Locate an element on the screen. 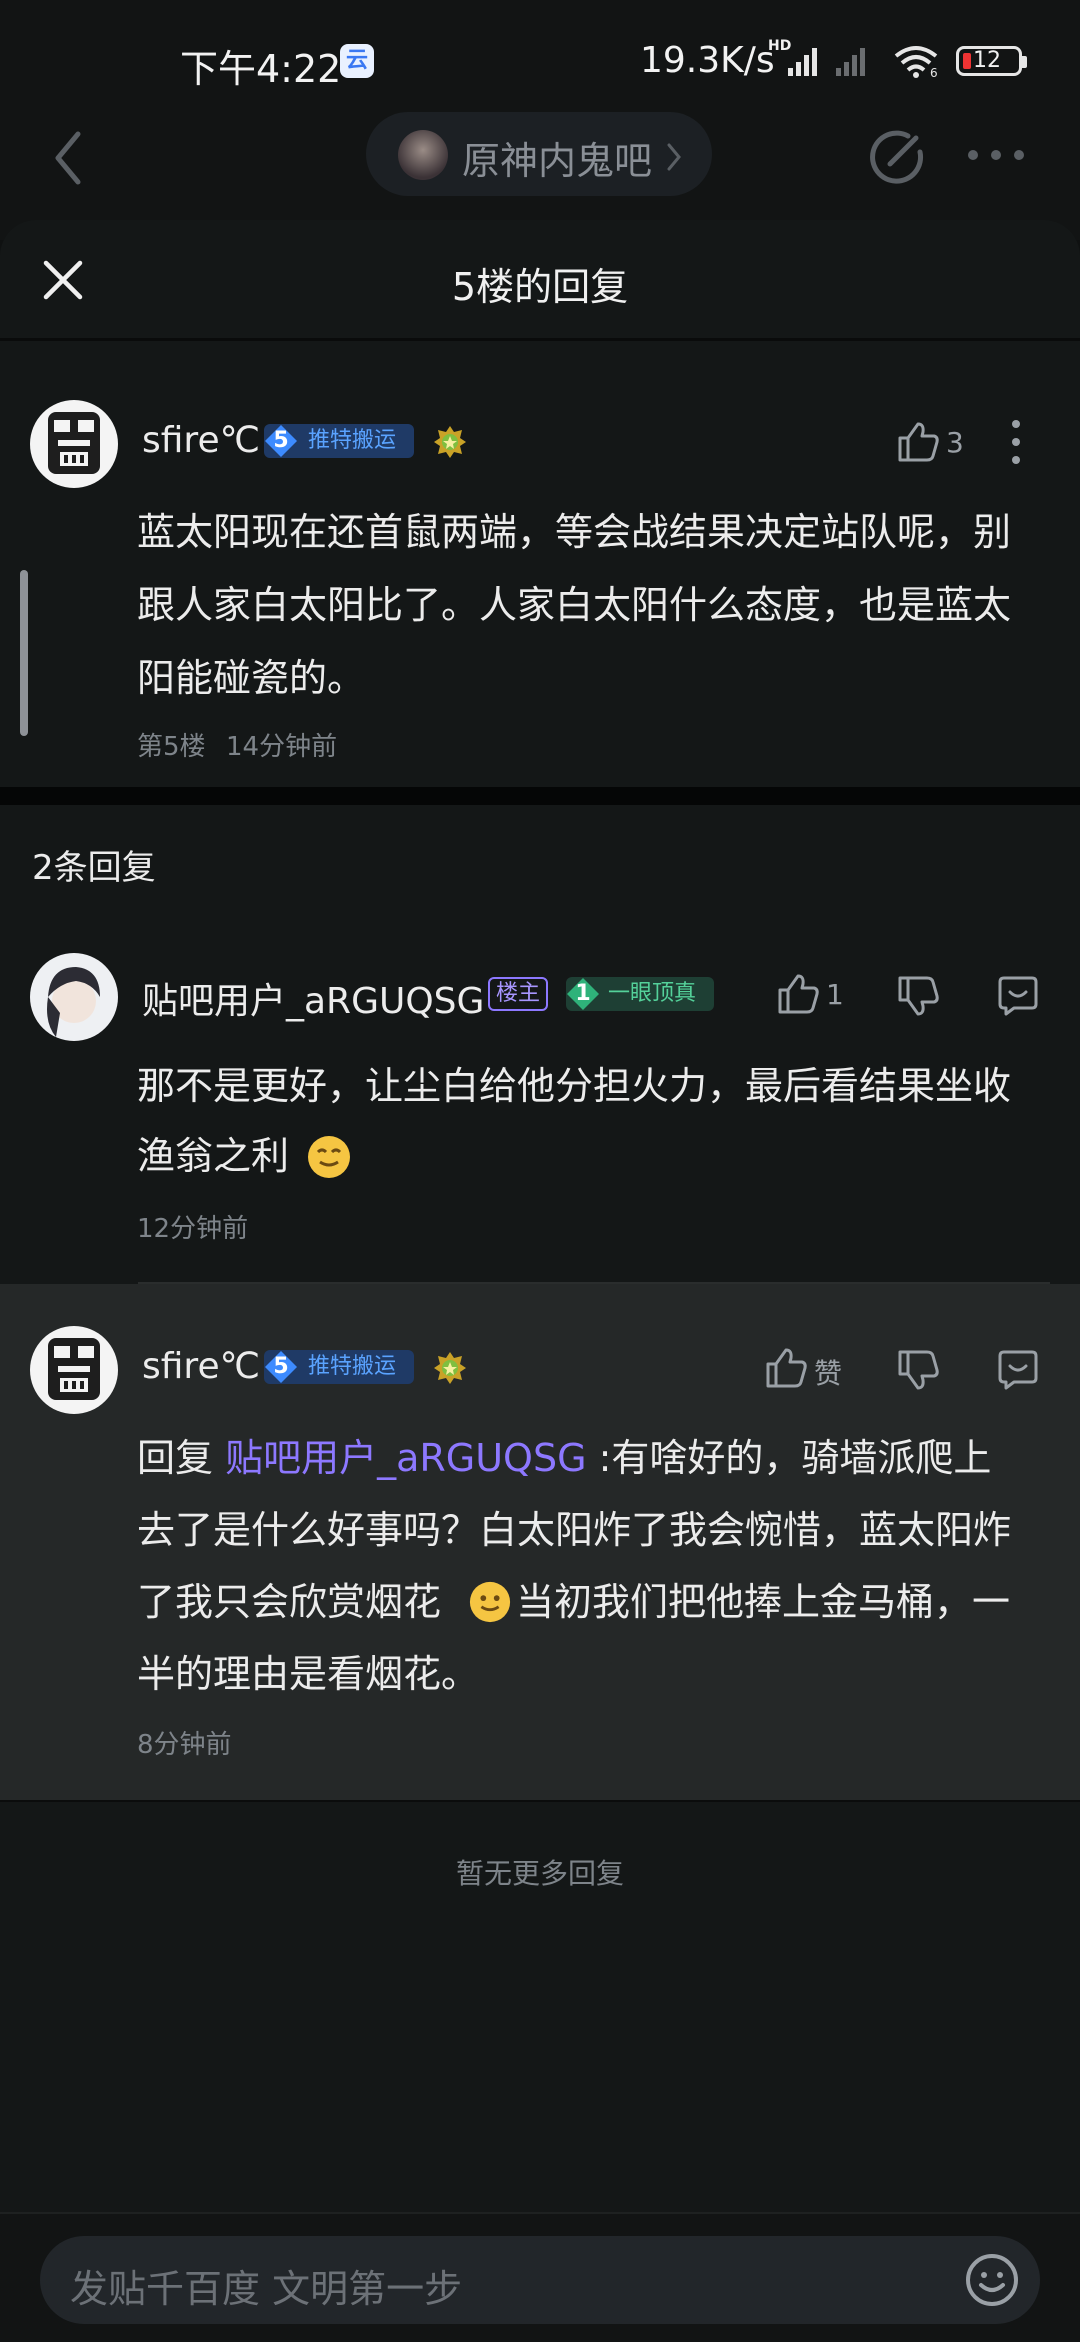 The width and height of the screenshot is (1080, 2342). username: 贴吧用户_aRGUQSG is located at coordinates (313, 998).